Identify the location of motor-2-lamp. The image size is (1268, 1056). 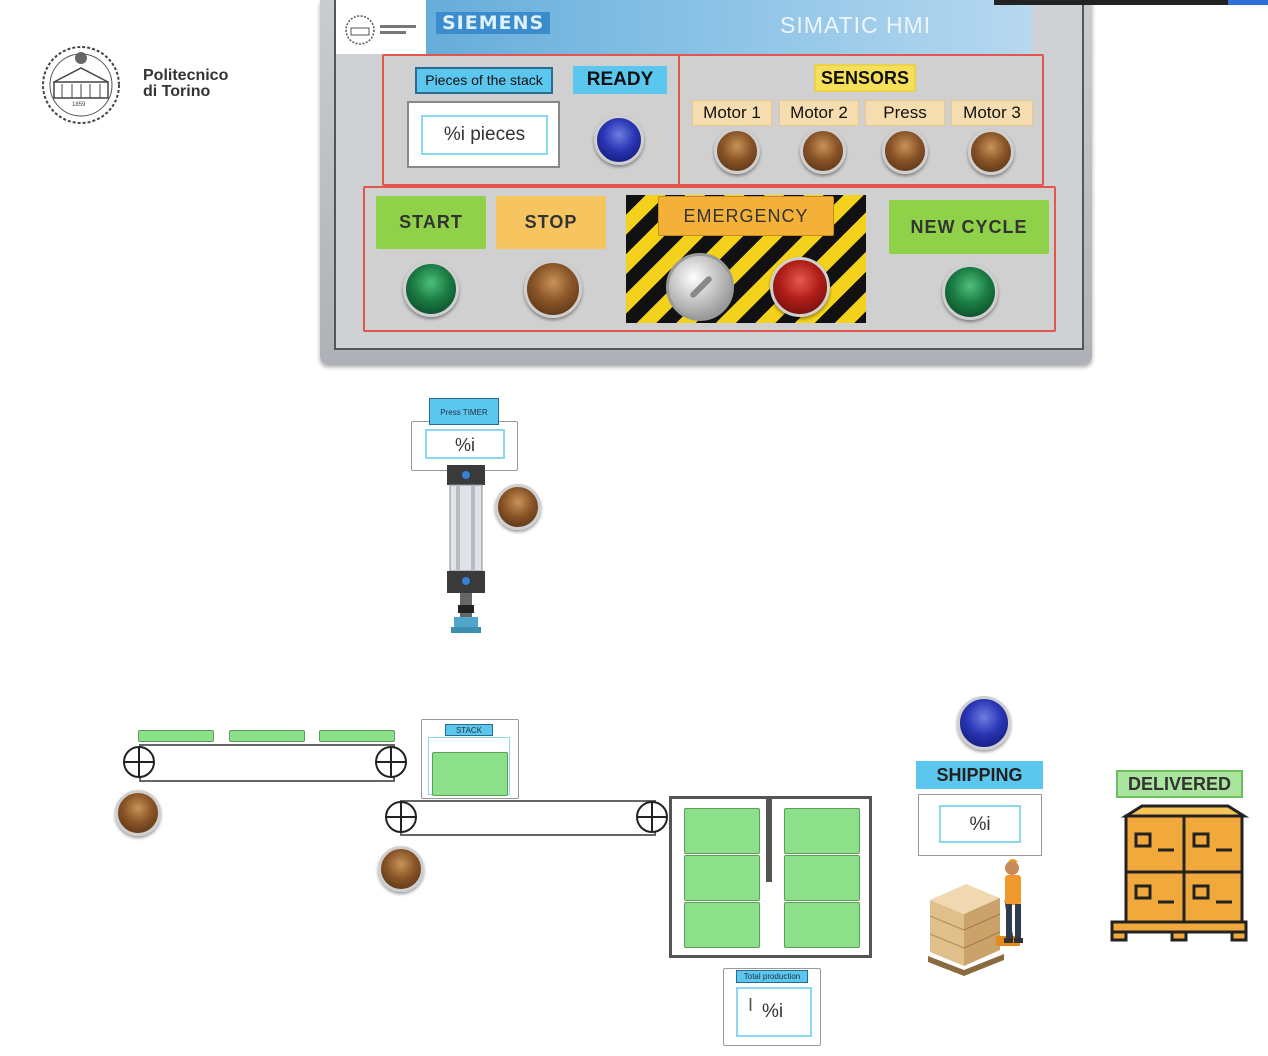
(401, 869).